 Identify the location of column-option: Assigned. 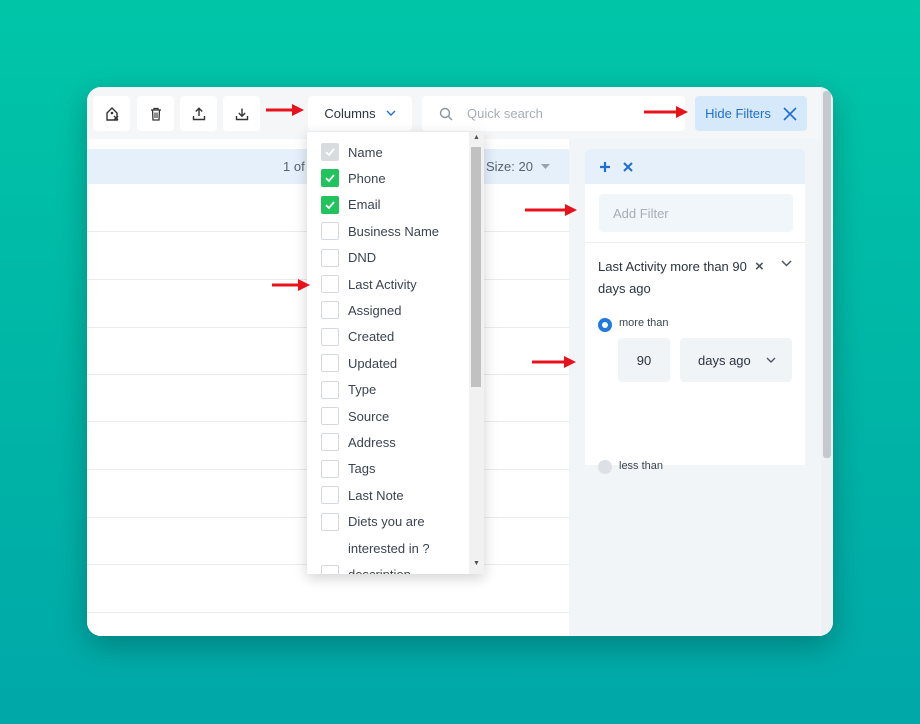
(361, 310).